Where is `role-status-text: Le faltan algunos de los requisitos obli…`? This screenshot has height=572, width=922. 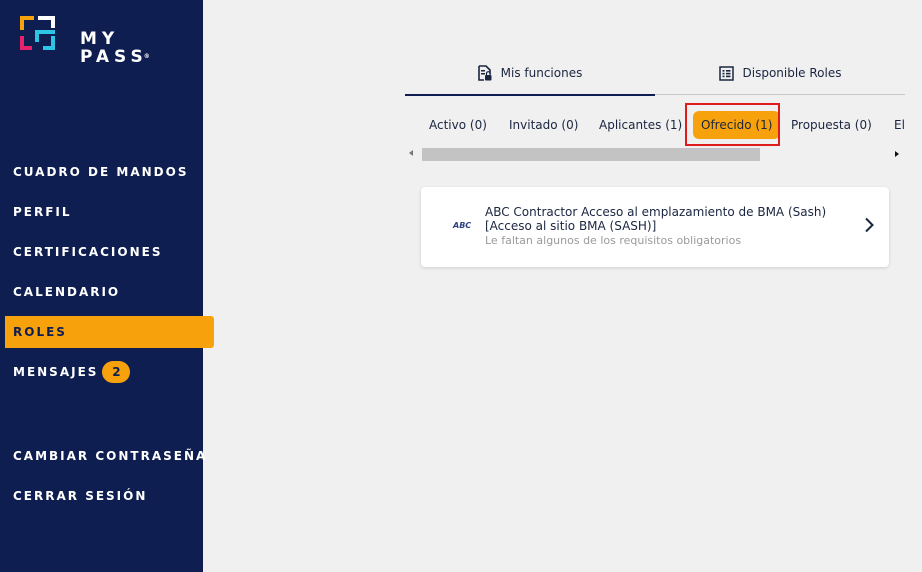 role-status-text: Le faltan algunos de los requisitos obli… is located at coordinates (613, 240).